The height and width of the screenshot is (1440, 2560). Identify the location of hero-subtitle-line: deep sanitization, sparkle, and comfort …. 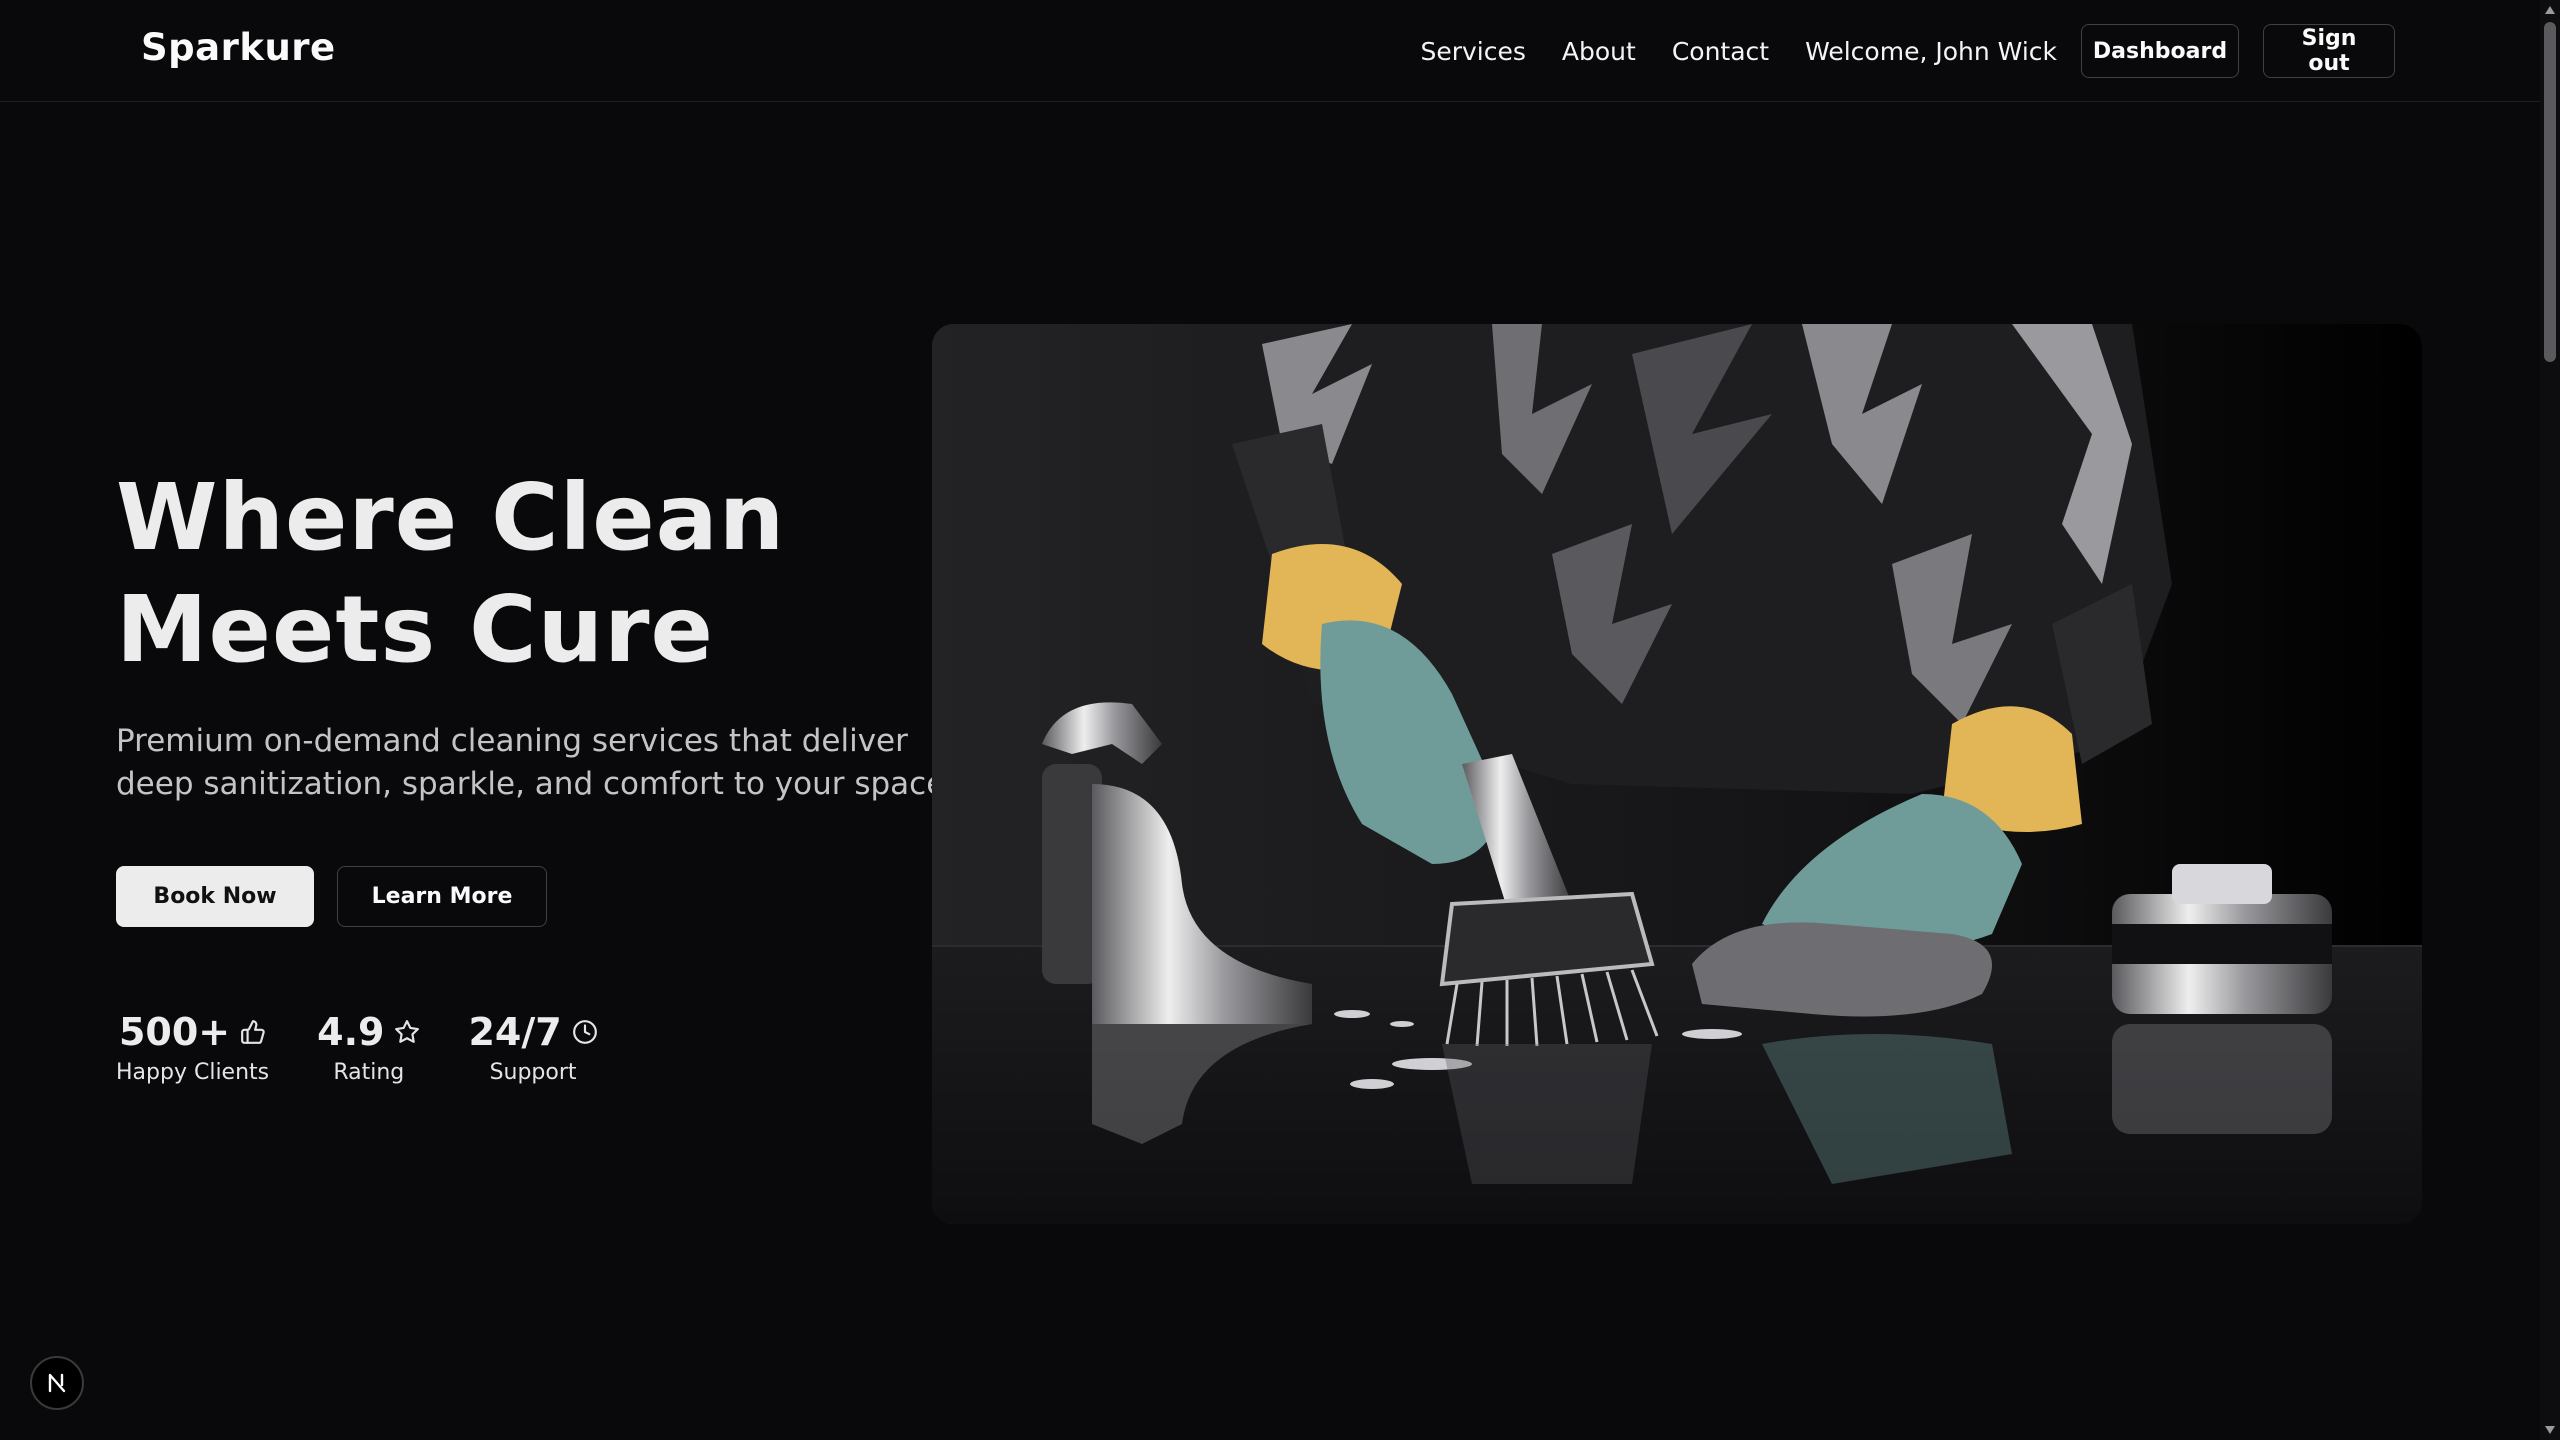
(536, 784).